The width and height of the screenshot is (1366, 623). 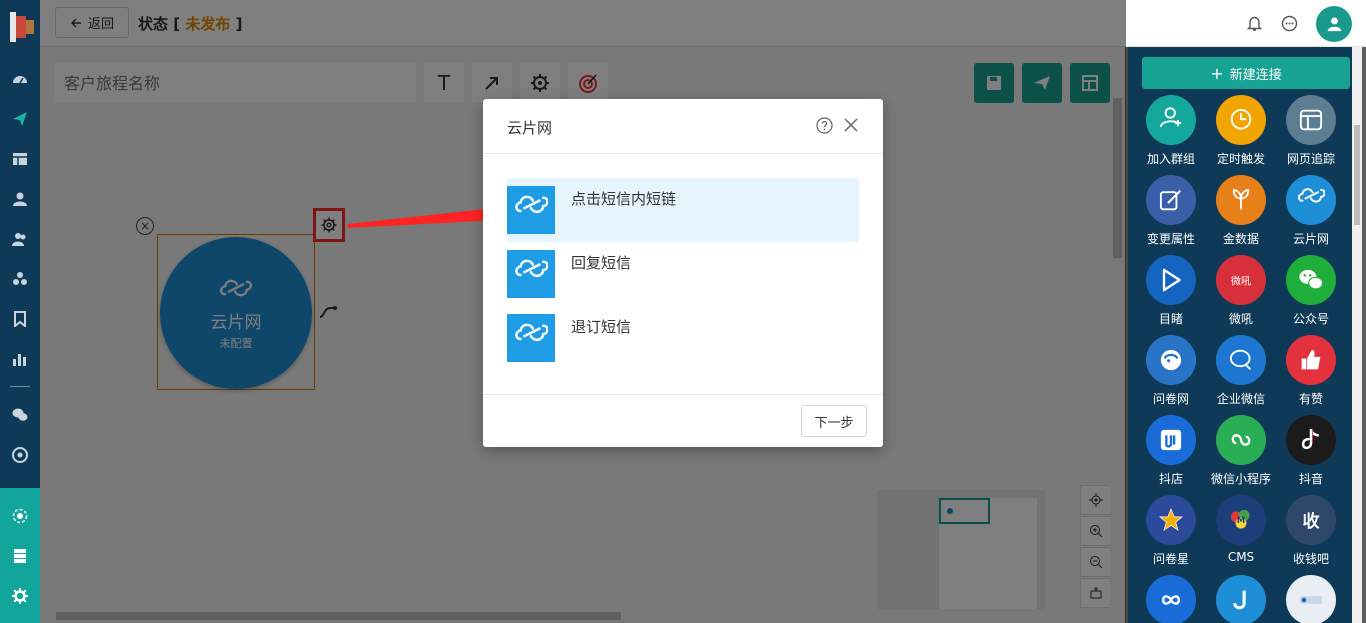 I want to click on component-item: 问卷星, so click(x=1171, y=534).